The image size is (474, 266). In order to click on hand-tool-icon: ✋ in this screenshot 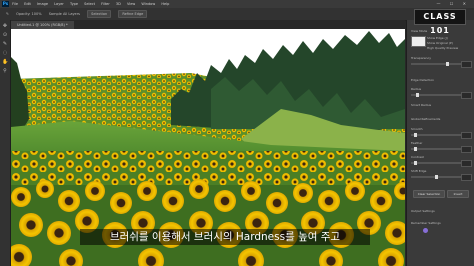, I will do `click(5, 62)`.